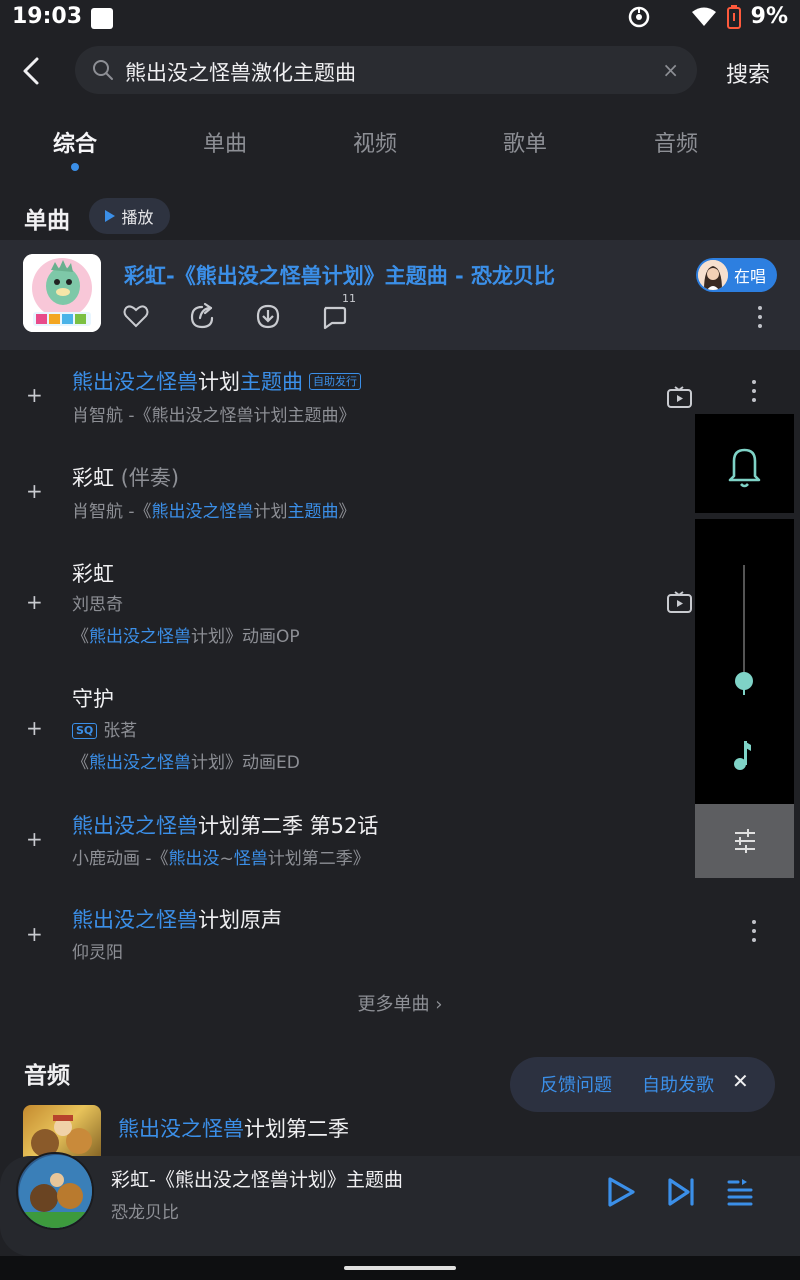 Image resolution: width=800 pixels, height=1280 pixels. I want to click on song-title: 熊出没之怪兽计划第二季 第52话, so click(225, 826).